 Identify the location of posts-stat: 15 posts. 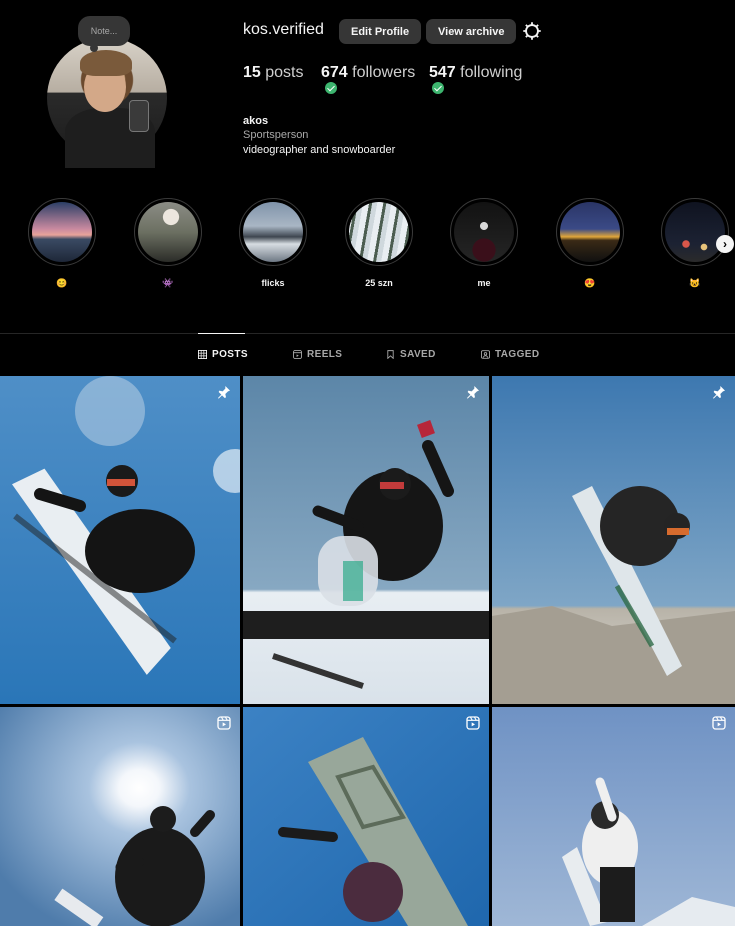
(273, 73).